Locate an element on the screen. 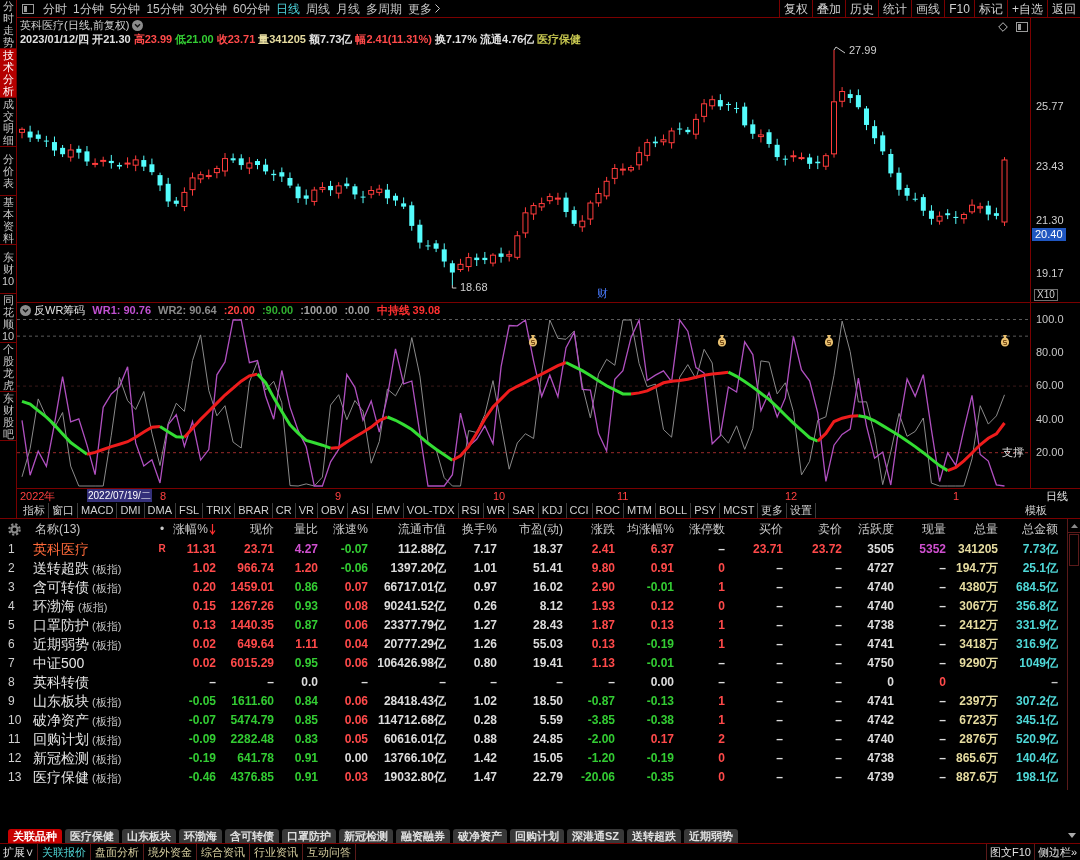  indicator-tab: MTM is located at coordinates (640, 510).